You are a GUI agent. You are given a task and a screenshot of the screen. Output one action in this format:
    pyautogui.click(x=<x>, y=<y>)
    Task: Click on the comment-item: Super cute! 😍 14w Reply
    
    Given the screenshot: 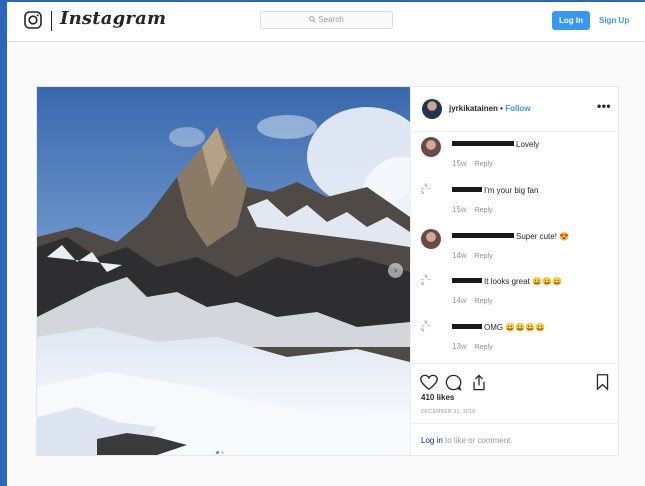 What is the action you would take?
    pyautogui.click(x=518, y=249)
    